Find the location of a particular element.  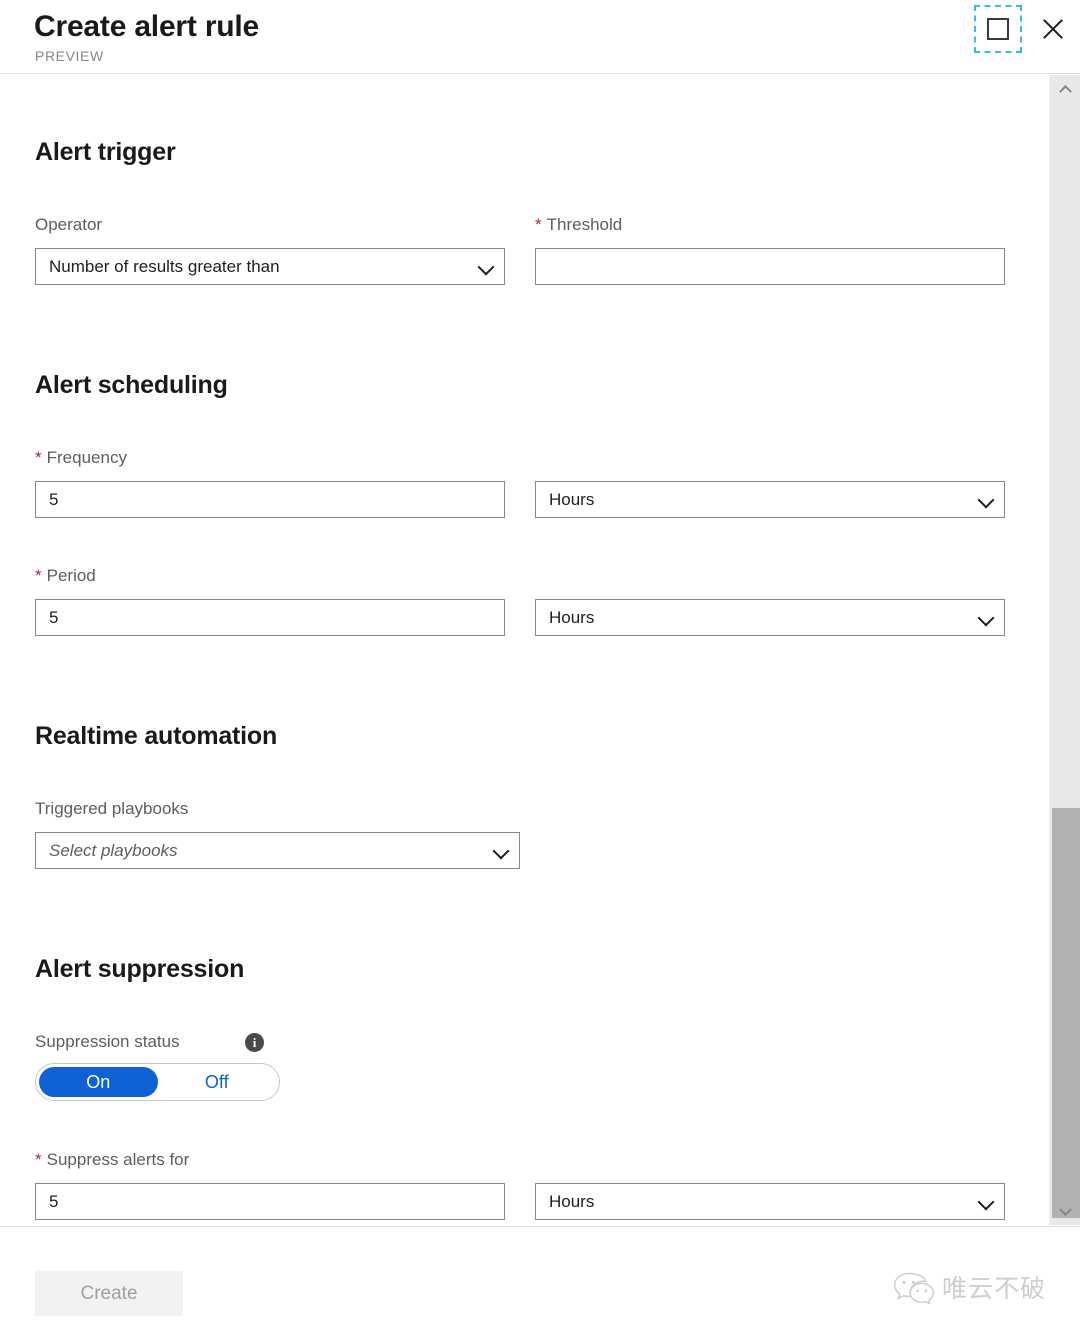

operator-dropdown-value: Number of results greater than is located at coordinates (164, 266).